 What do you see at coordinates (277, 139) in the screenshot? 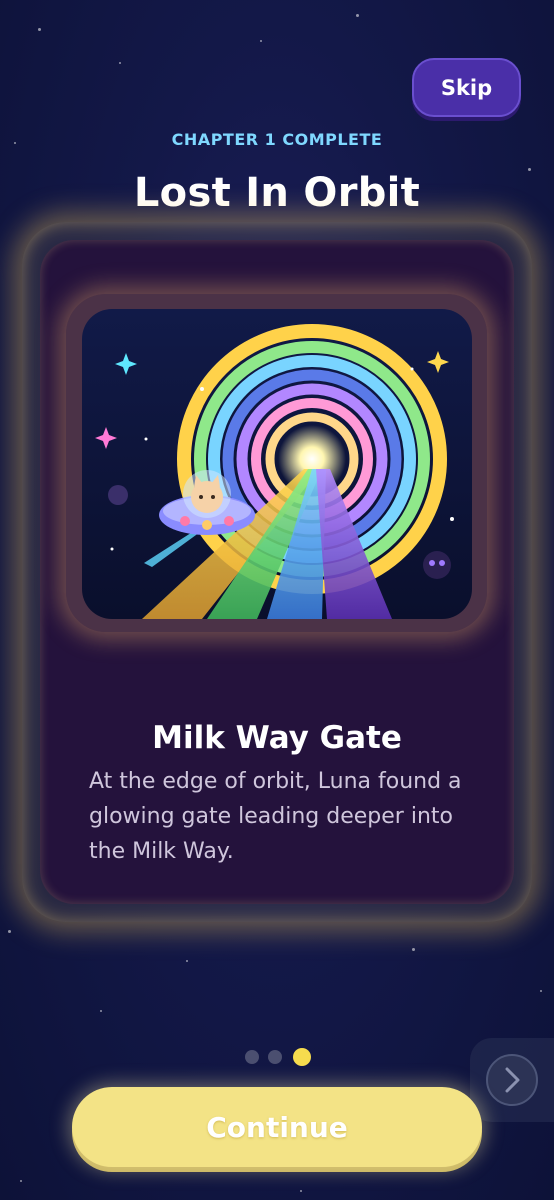
I see `chapter-label: CHAPTER 1 COMPLETE` at bounding box center [277, 139].